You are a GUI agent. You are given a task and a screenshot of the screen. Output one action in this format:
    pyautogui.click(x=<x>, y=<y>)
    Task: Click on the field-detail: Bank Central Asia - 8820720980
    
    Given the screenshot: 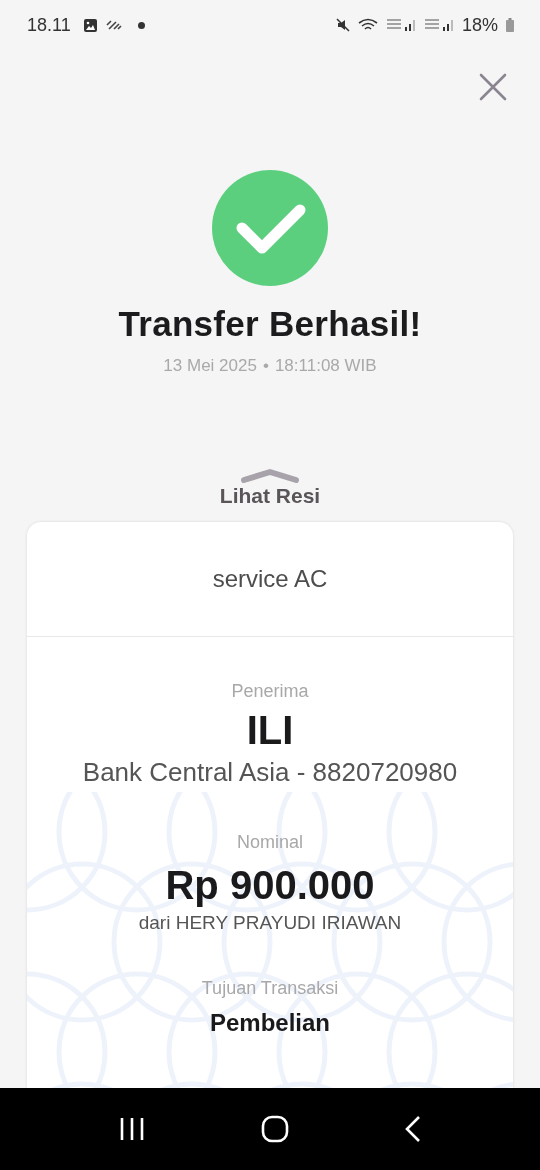 What is the action you would take?
    pyautogui.click(x=270, y=772)
    